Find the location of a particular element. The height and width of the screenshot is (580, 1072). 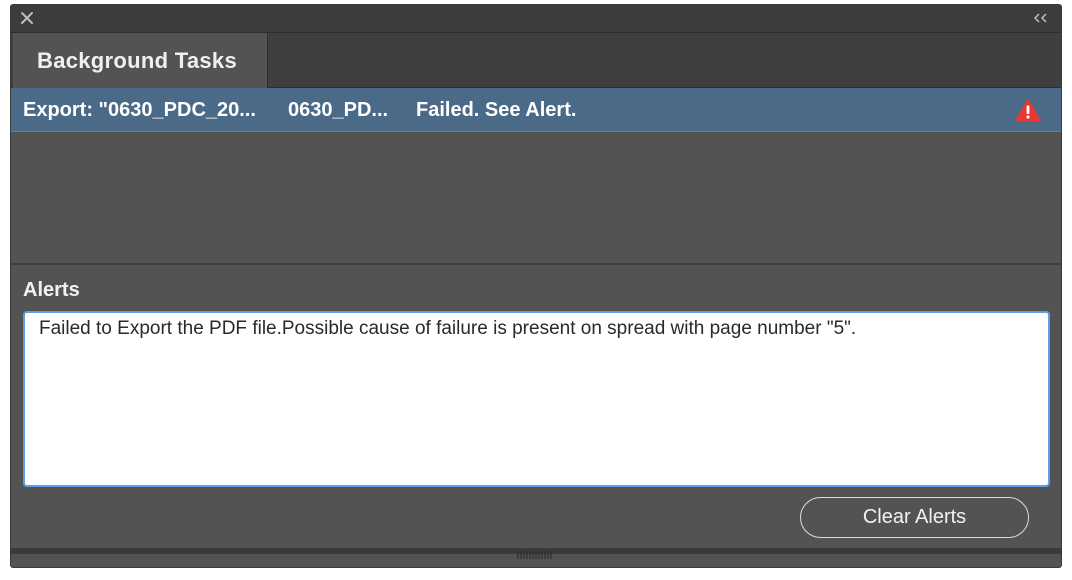

task-status: Failed. See Alert. is located at coordinates (496, 110).